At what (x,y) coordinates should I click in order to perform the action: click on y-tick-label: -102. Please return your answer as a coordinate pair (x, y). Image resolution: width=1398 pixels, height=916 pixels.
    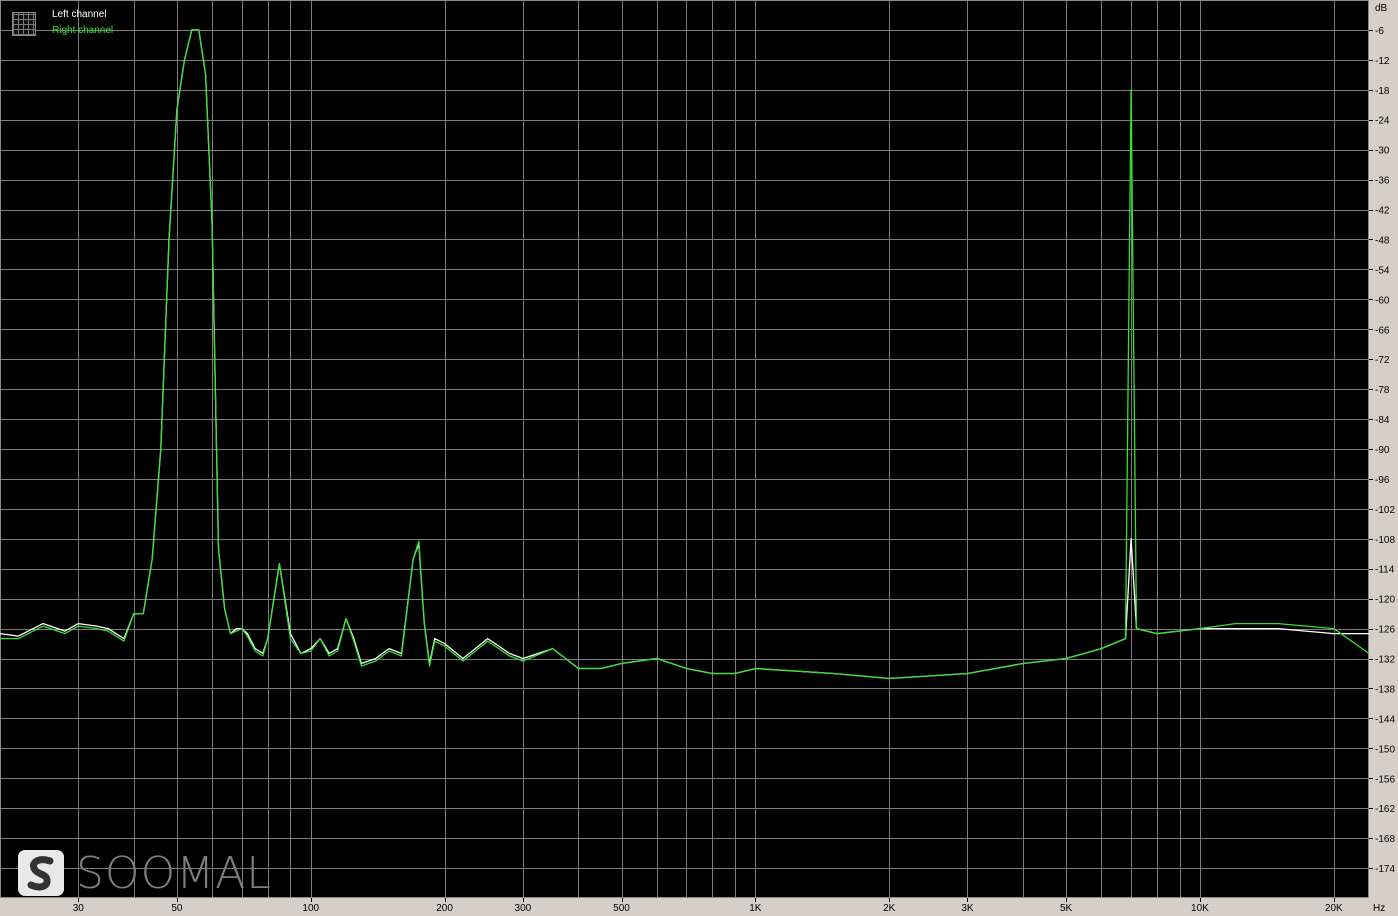
    Looking at the image, I should click on (1385, 510).